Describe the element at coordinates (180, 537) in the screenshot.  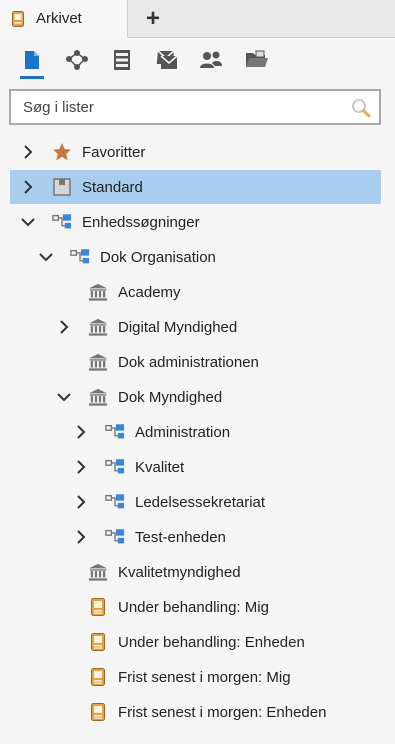
I see `tree-item-label: Test-enheden` at that location.